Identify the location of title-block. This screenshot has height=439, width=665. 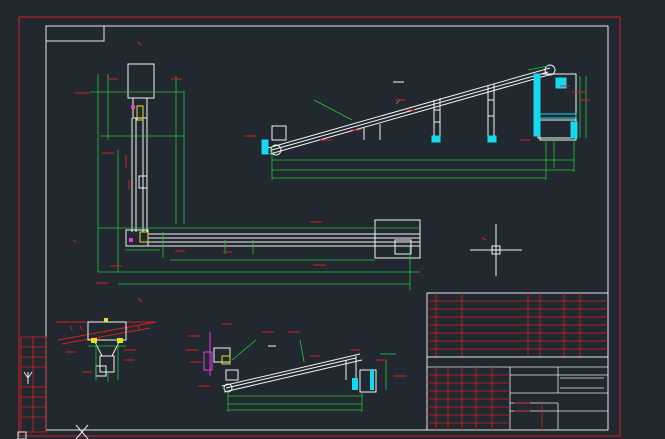
(517, 361).